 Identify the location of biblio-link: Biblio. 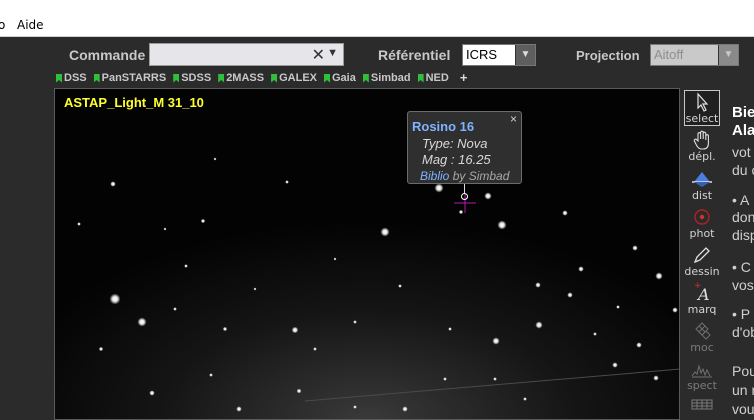
(434, 176).